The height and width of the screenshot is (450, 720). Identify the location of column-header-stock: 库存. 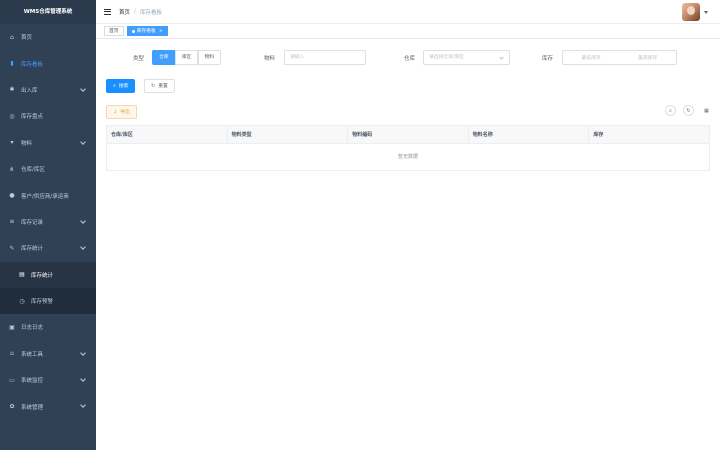
(649, 134).